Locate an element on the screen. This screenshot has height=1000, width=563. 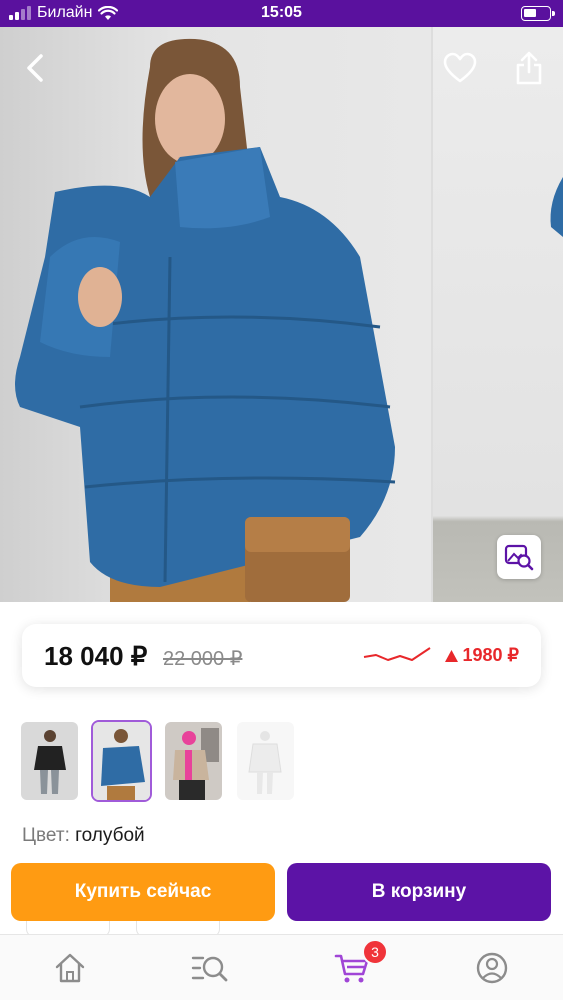
home-icon is located at coordinates (70, 968).